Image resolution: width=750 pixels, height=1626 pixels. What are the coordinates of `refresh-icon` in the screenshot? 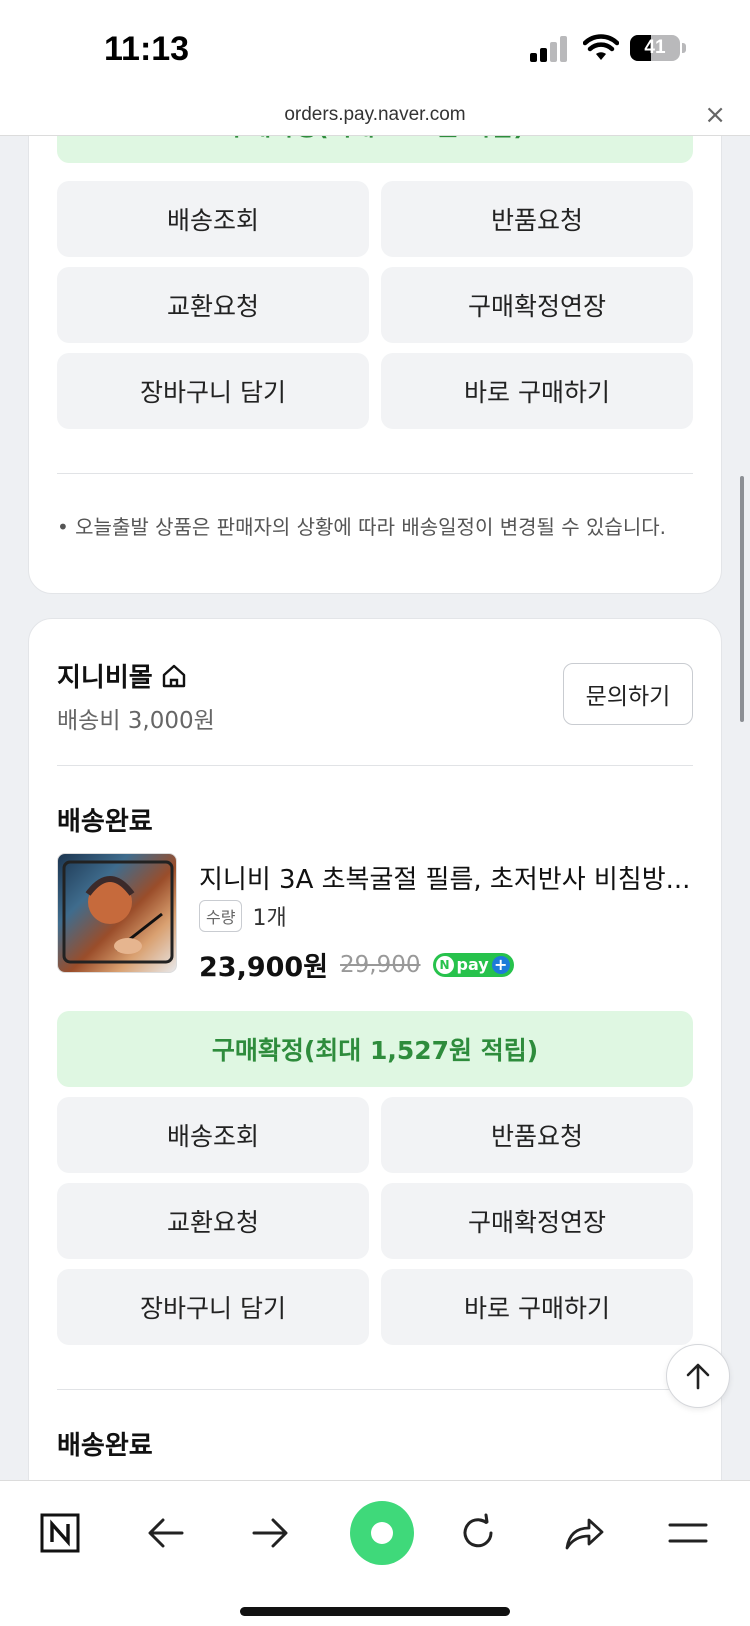 It's located at (478, 1533).